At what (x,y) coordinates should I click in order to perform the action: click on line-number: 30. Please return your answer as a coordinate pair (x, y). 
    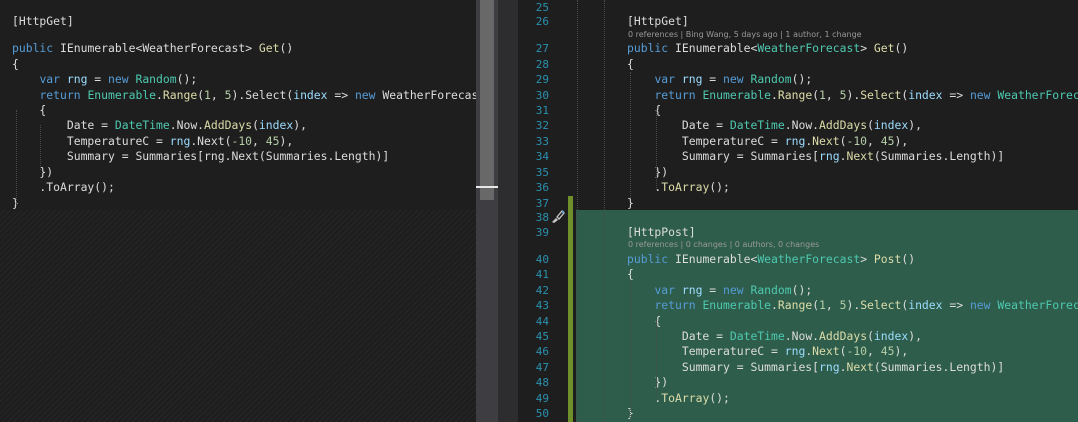
    Looking at the image, I should click on (542, 95).